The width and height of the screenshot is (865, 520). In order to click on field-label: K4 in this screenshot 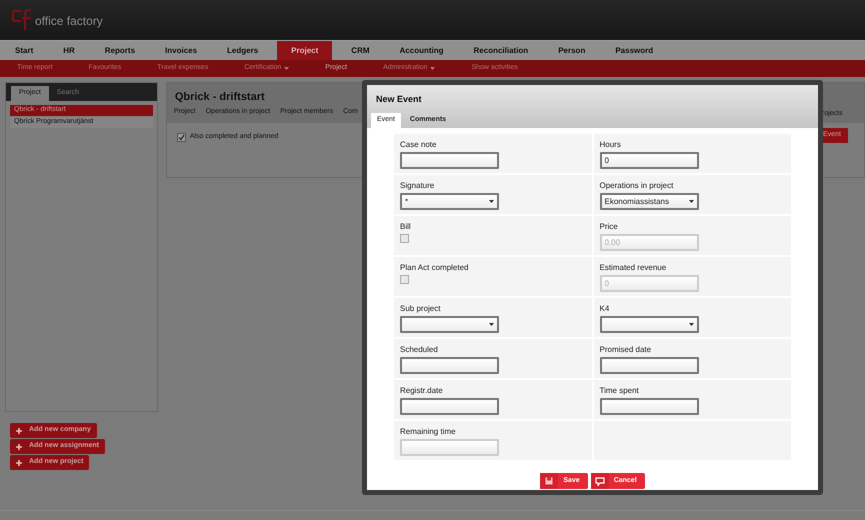, I will do `click(605, 308)`.